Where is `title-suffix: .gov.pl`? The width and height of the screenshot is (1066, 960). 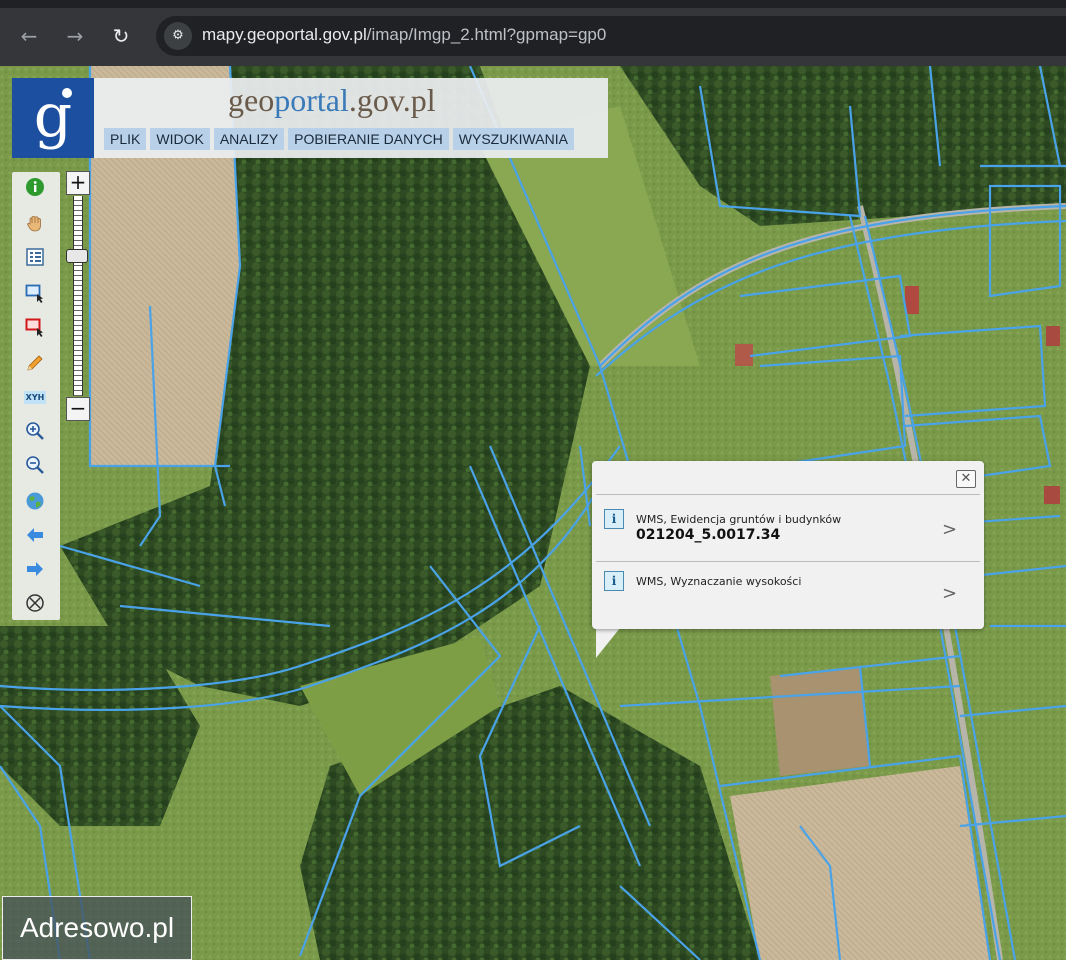 title-suffix: .gov.pl is located at coordinates (392, 100).